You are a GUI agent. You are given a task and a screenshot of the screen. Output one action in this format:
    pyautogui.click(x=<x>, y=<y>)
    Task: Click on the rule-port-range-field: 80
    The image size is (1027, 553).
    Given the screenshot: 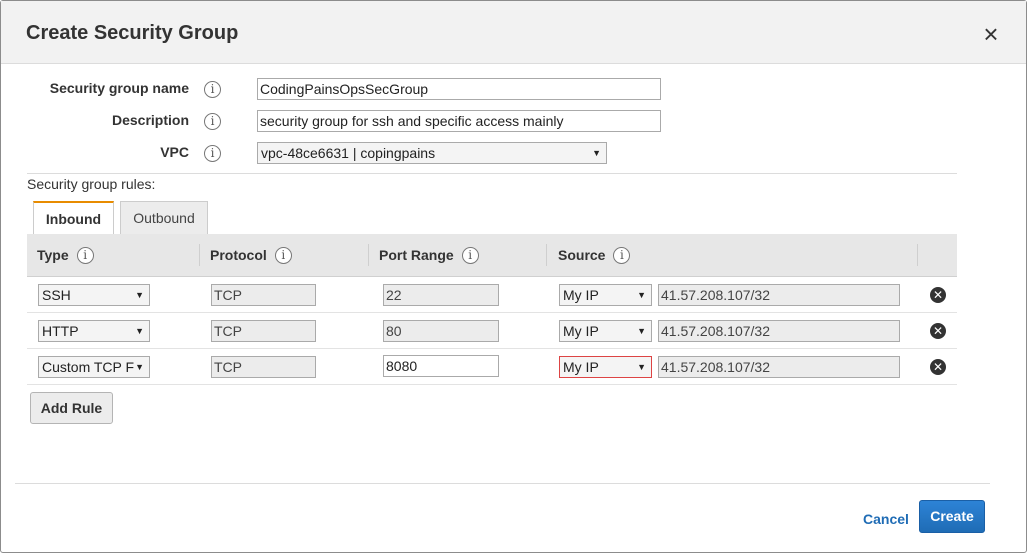 What is the action you would take?
    pyautogui.click(x=441, y=331)
    